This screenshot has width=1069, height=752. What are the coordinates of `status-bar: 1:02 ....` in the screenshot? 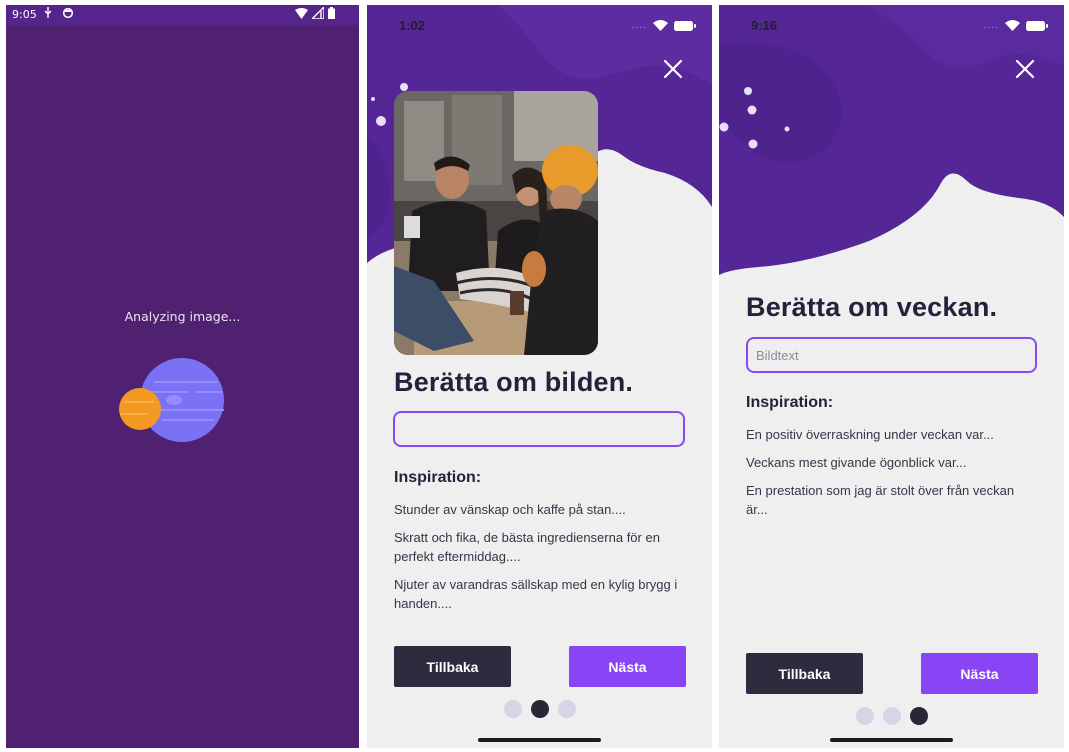 It's located at (539, 25).